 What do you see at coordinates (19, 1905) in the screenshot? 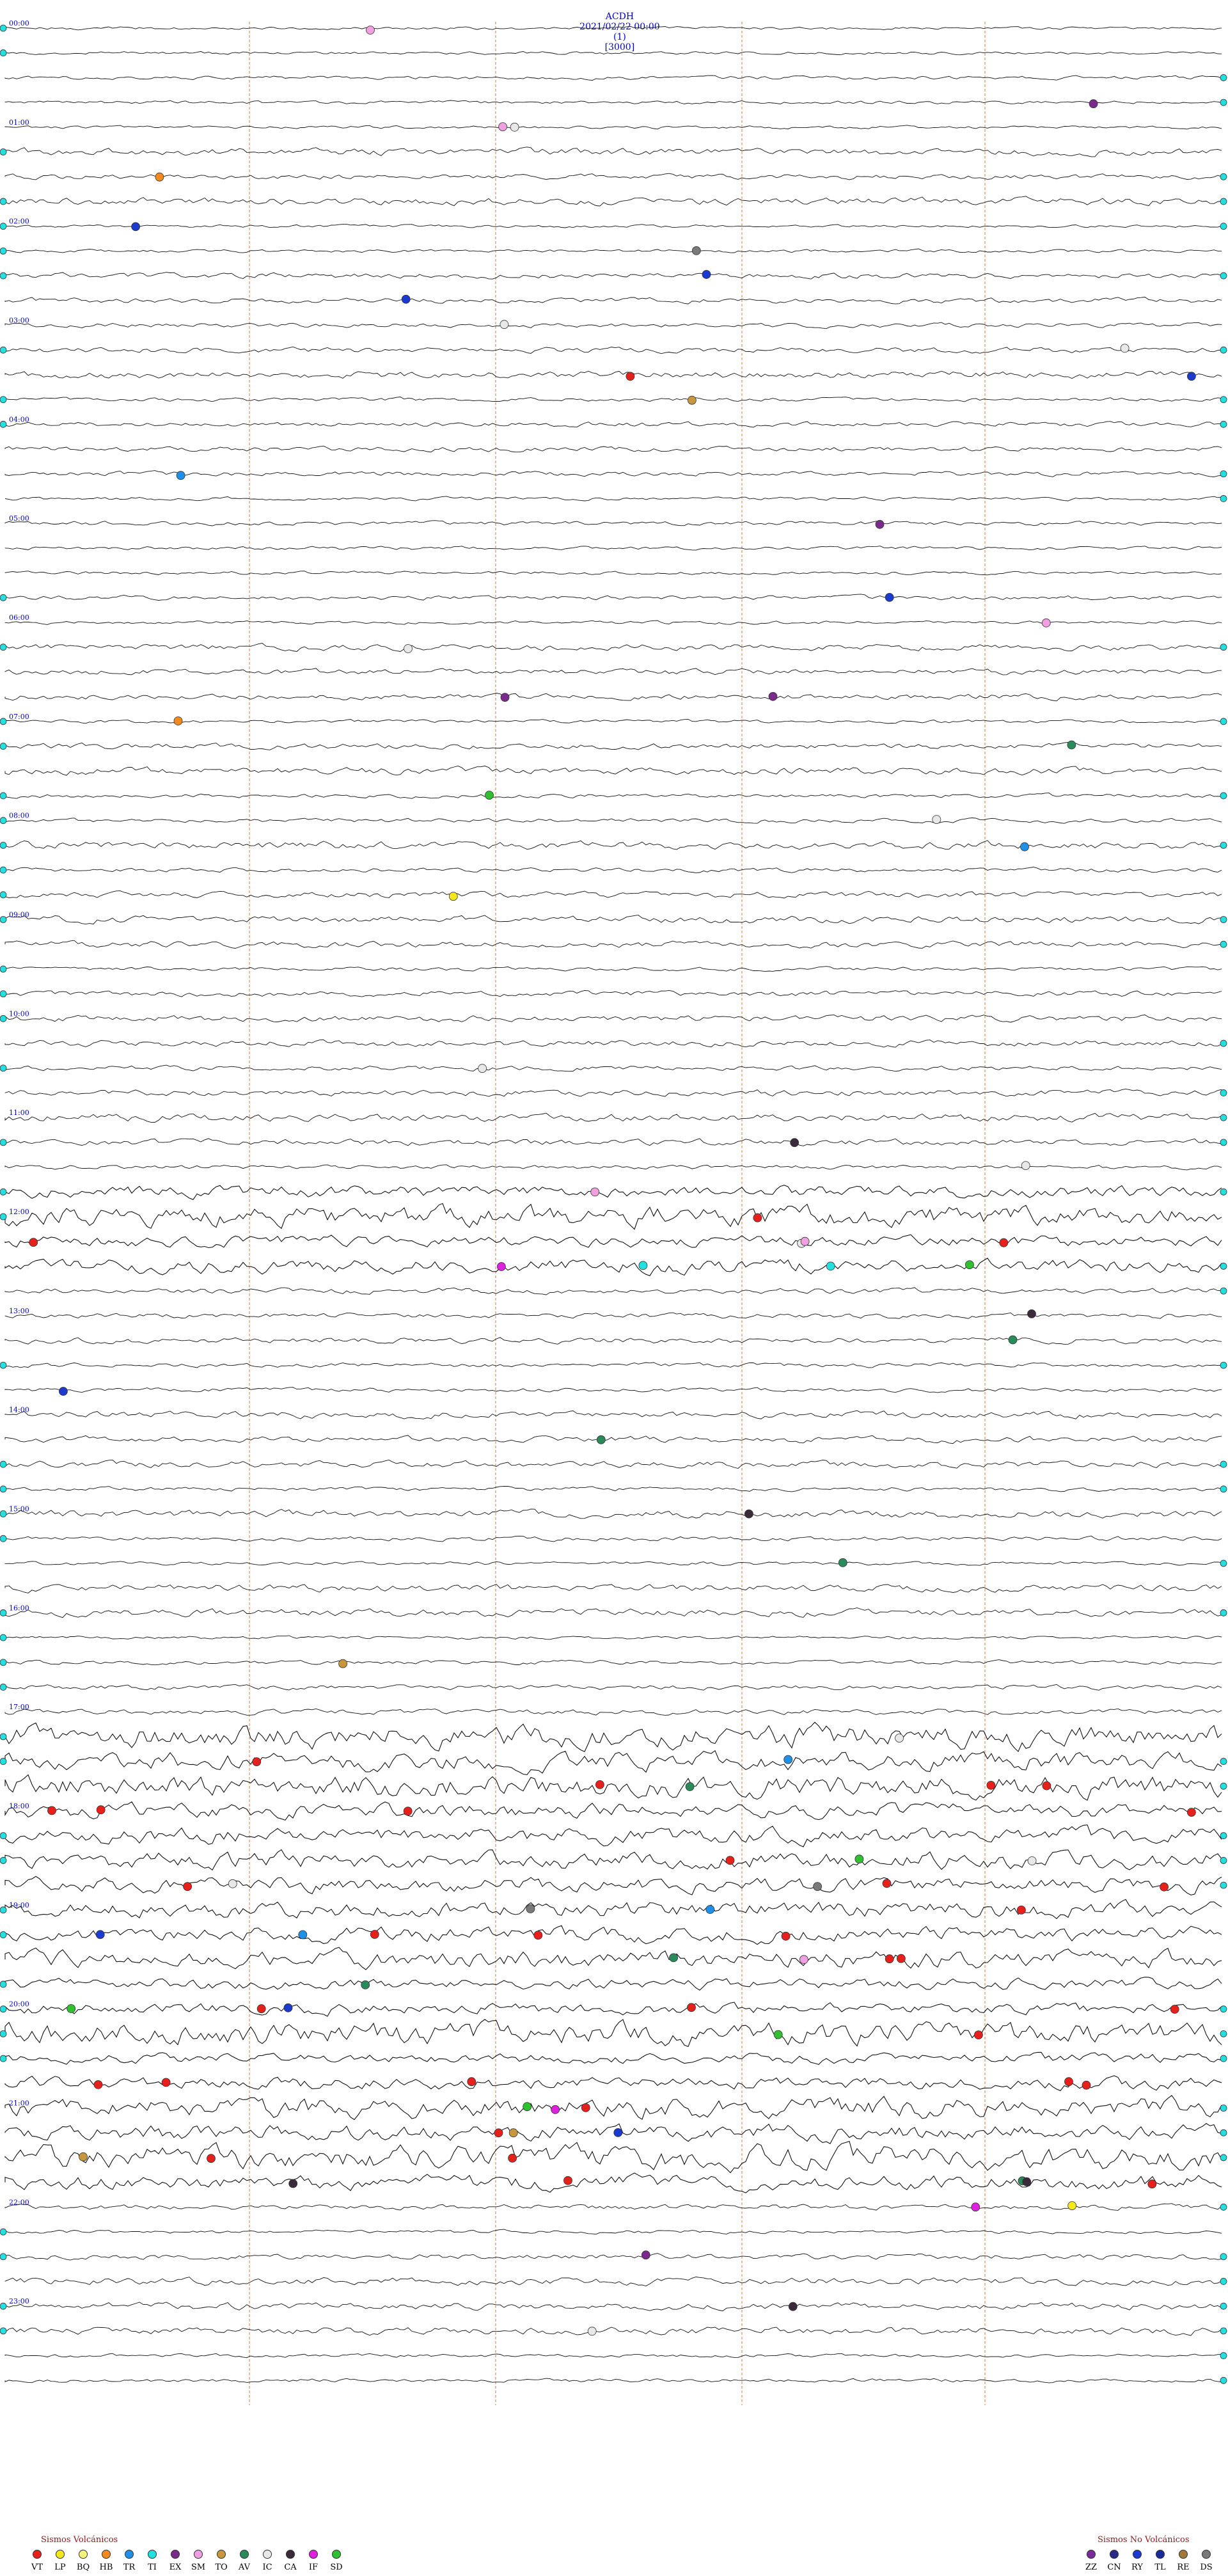
I see `hour-label: 19:00` at bounding box center [19, 1905].